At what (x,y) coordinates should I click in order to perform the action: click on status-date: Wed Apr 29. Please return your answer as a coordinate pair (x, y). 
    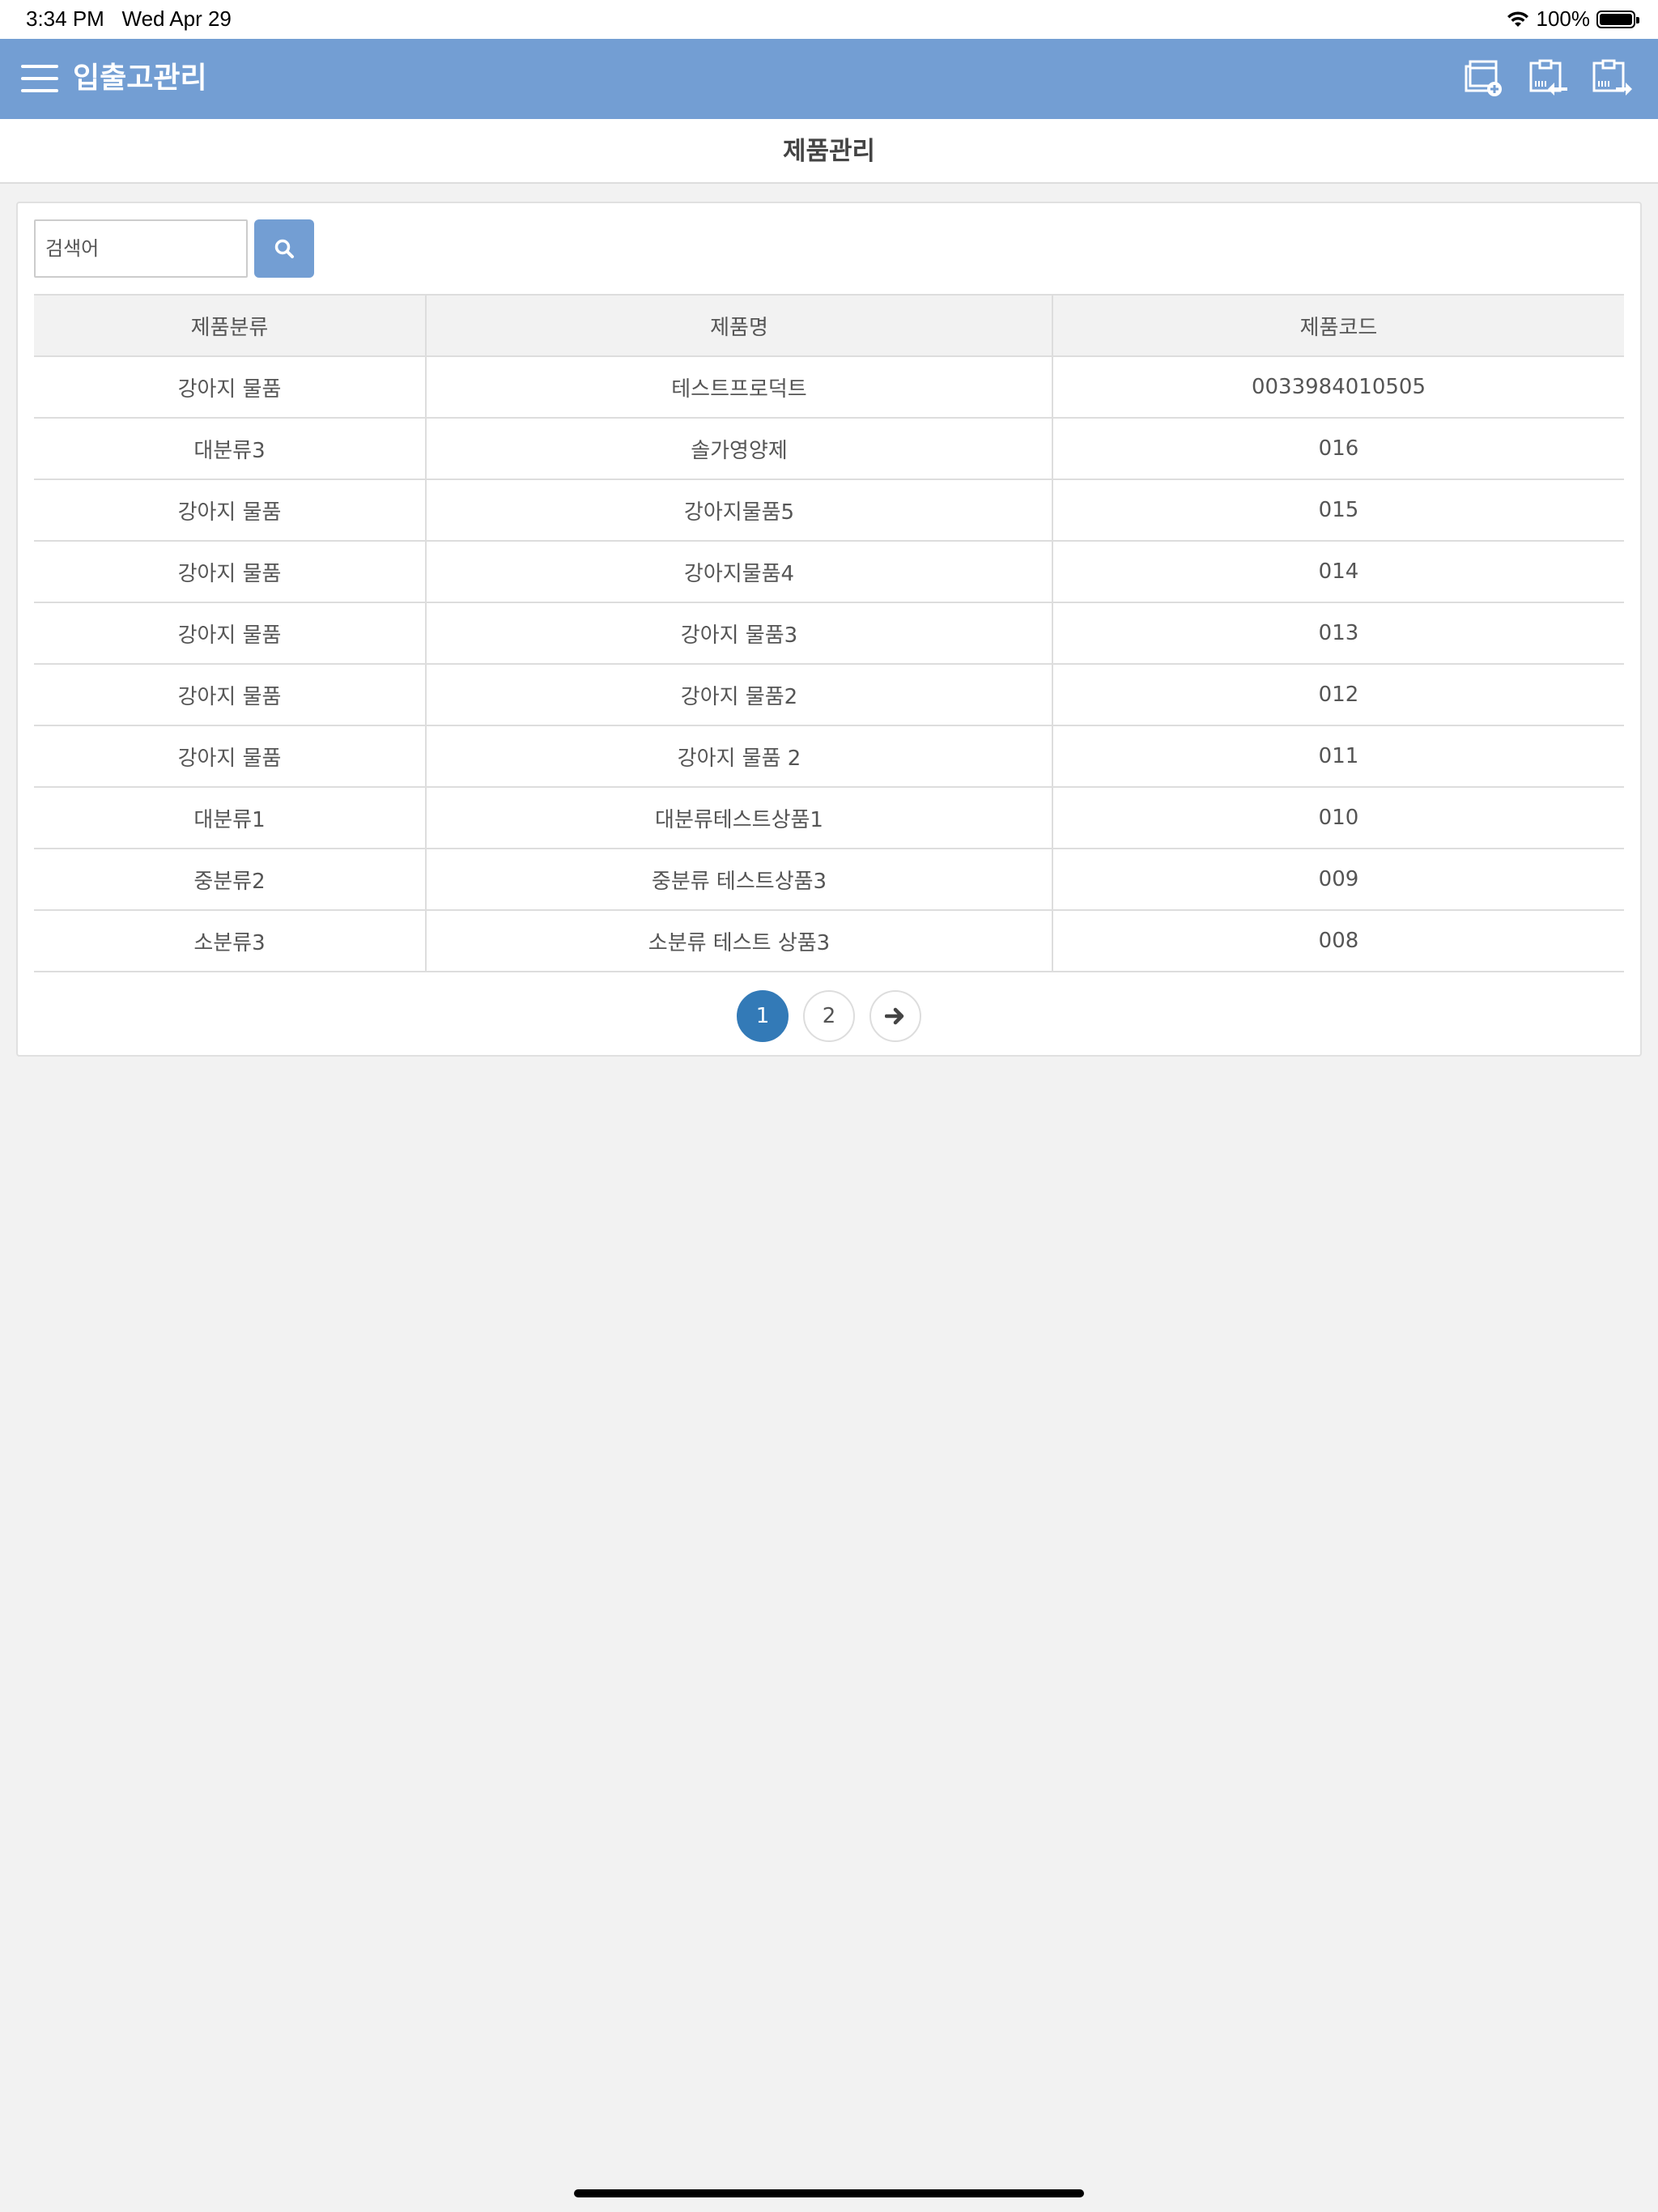
    Looking at the image, I should click on (176, 19).